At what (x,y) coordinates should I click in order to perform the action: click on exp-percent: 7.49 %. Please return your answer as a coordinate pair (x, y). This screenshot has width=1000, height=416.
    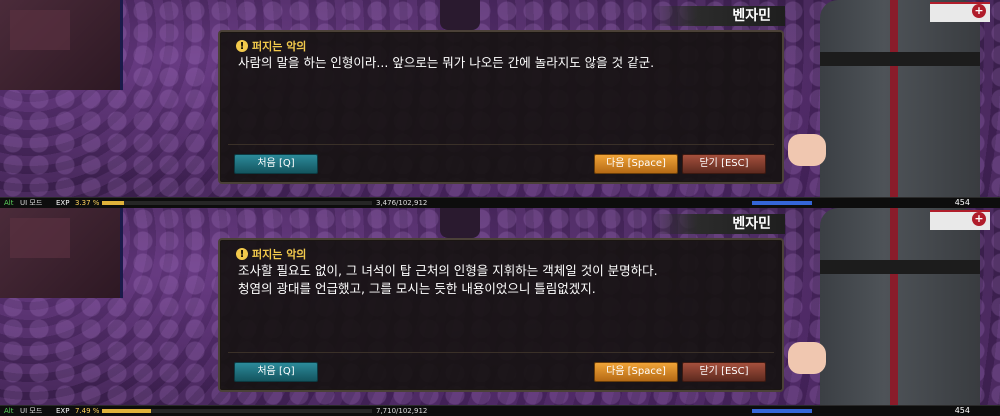
    Looking at the image, I should click on (87, 411).